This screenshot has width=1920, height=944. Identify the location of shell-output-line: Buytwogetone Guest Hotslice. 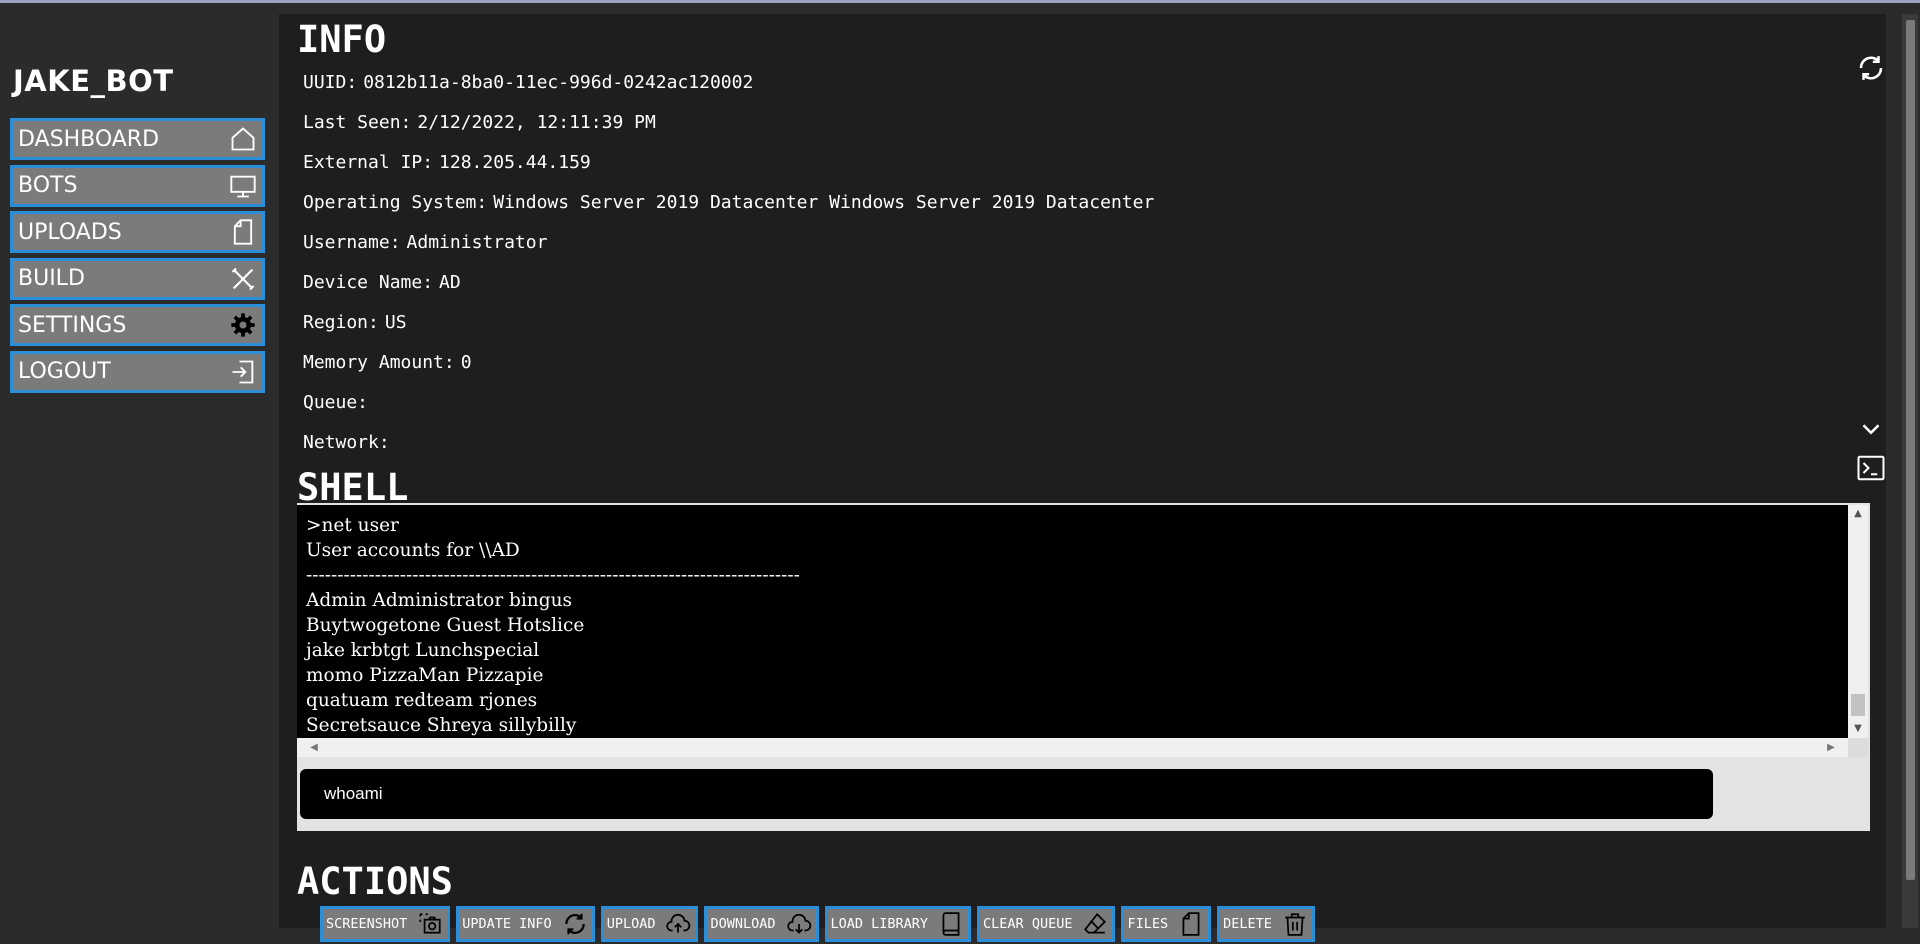
(445, 625).